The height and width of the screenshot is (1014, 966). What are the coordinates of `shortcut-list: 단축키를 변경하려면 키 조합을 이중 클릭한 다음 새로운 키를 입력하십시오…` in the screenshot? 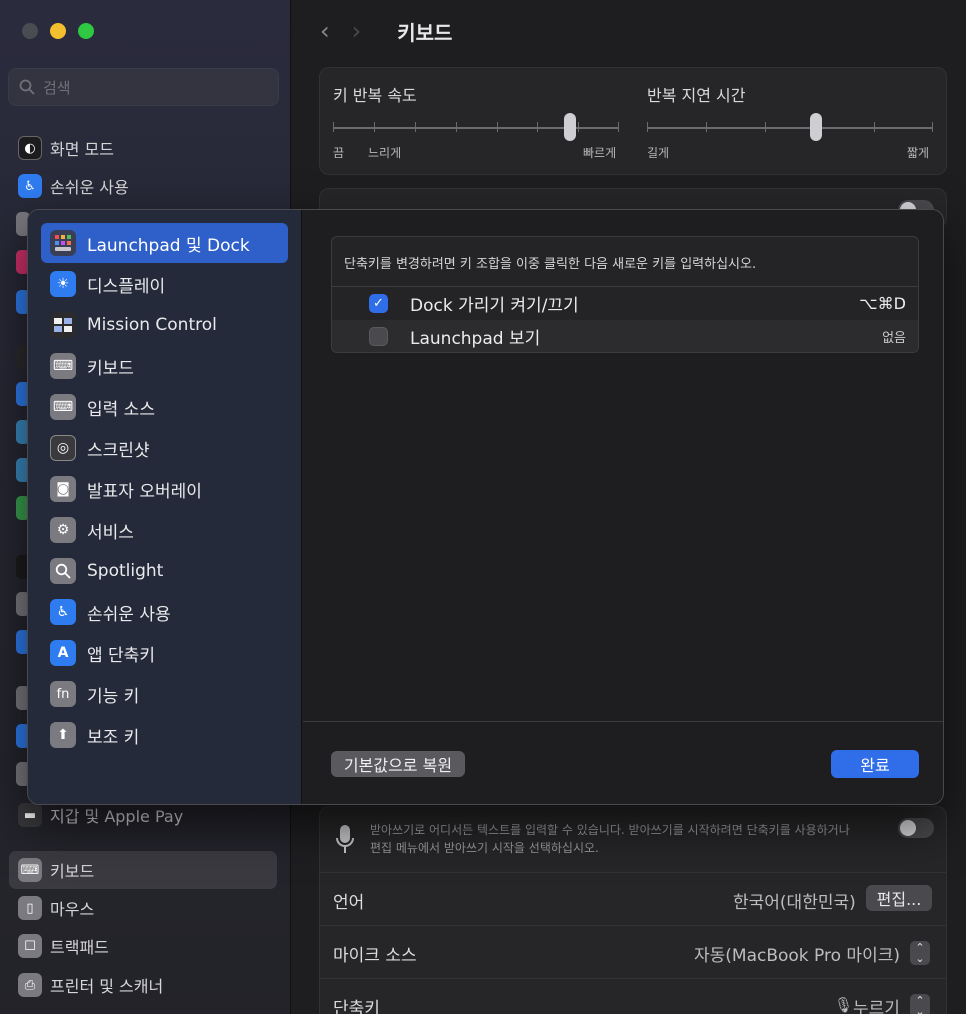 It's located at (625, 294).